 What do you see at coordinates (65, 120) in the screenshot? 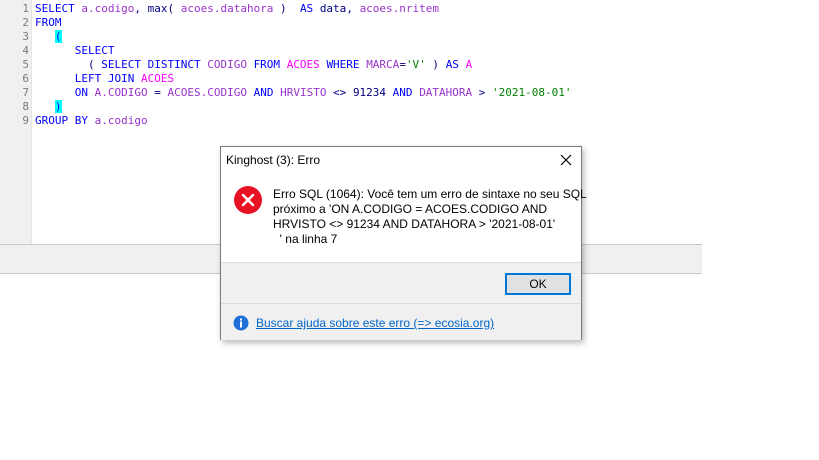
I see `code-token: GROUP BY` at bounding box center [65, 120].